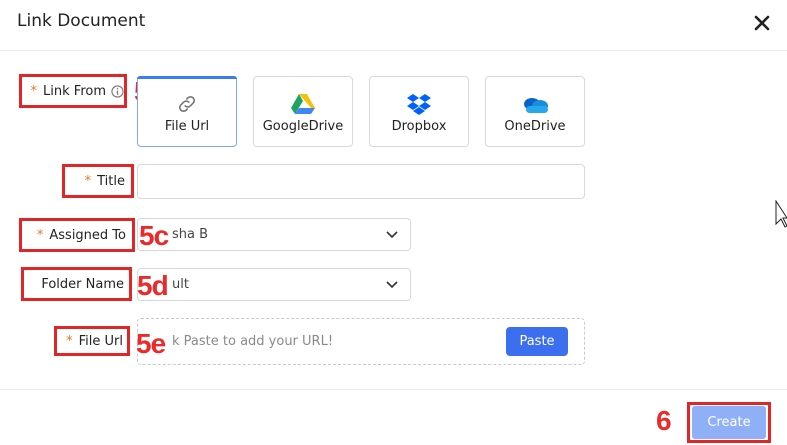 The width and height of the screenshot is (787, 445). What do you see at coordinates (154, 235) in the screenshot?
I see `annotation-5c: 5c` at bounding box center [154, 235].